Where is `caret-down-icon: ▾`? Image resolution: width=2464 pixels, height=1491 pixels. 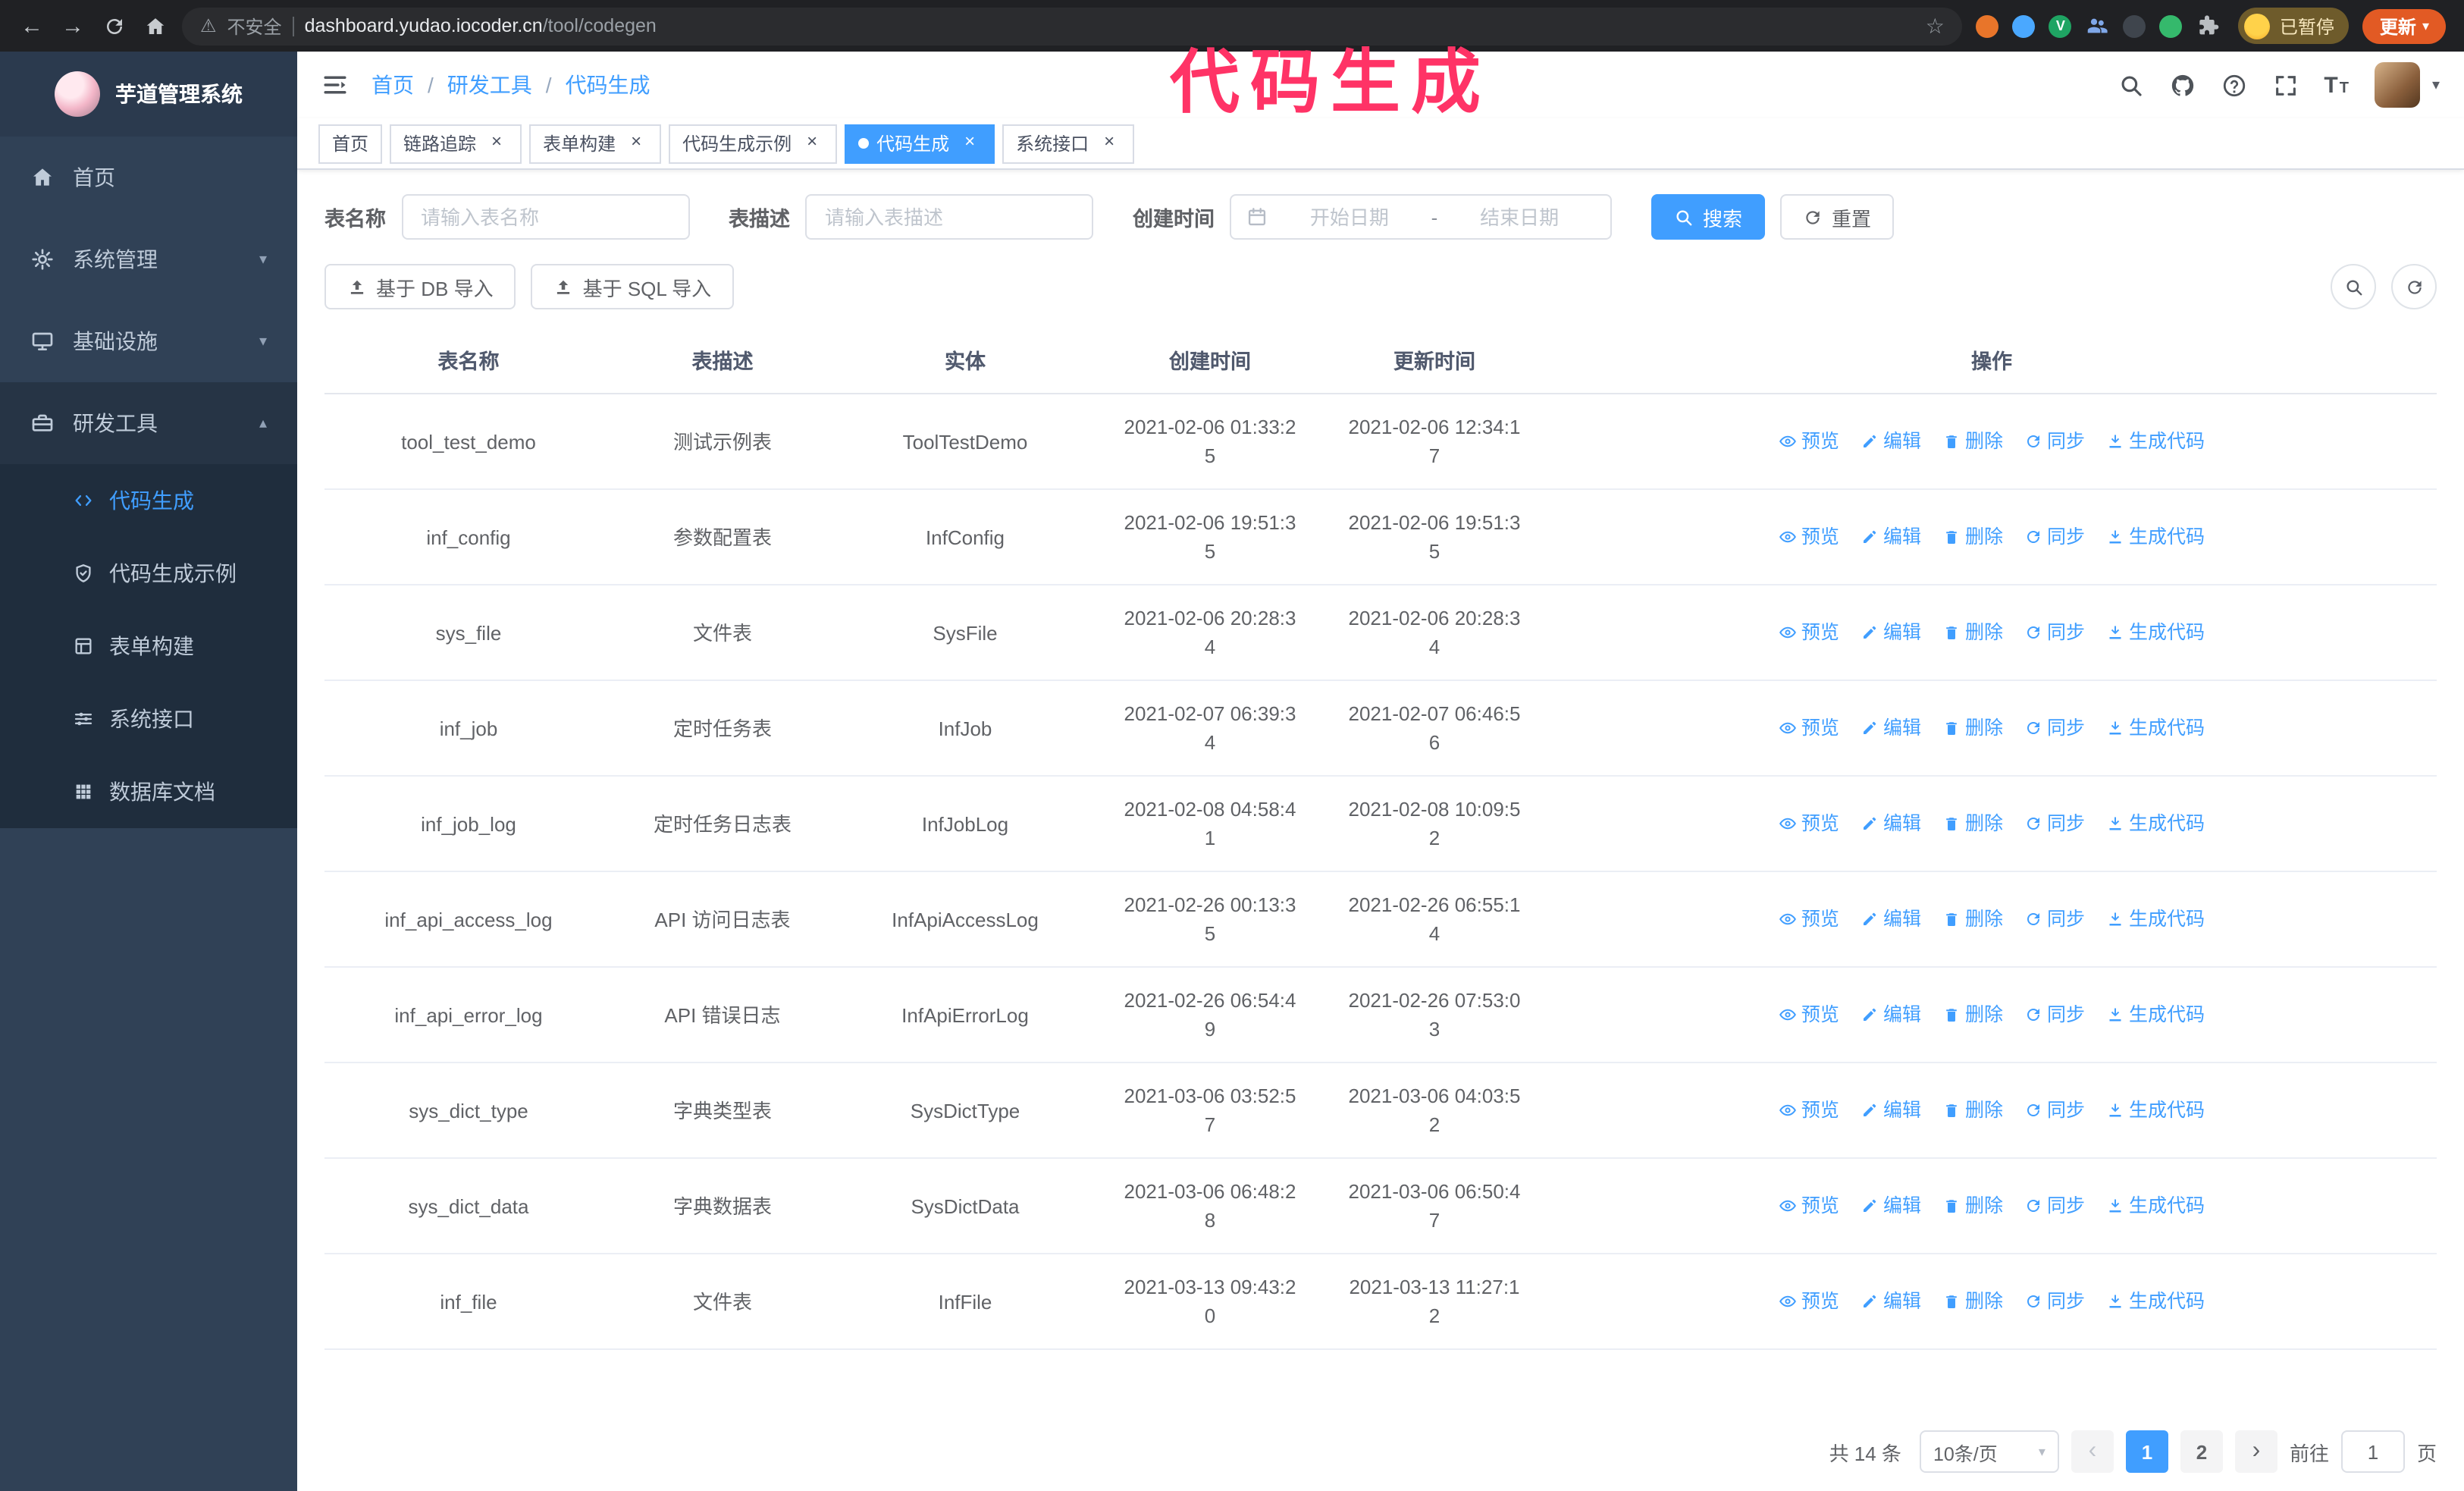
caret-down-icon: ▾ is located at coordinates (2436, 85).